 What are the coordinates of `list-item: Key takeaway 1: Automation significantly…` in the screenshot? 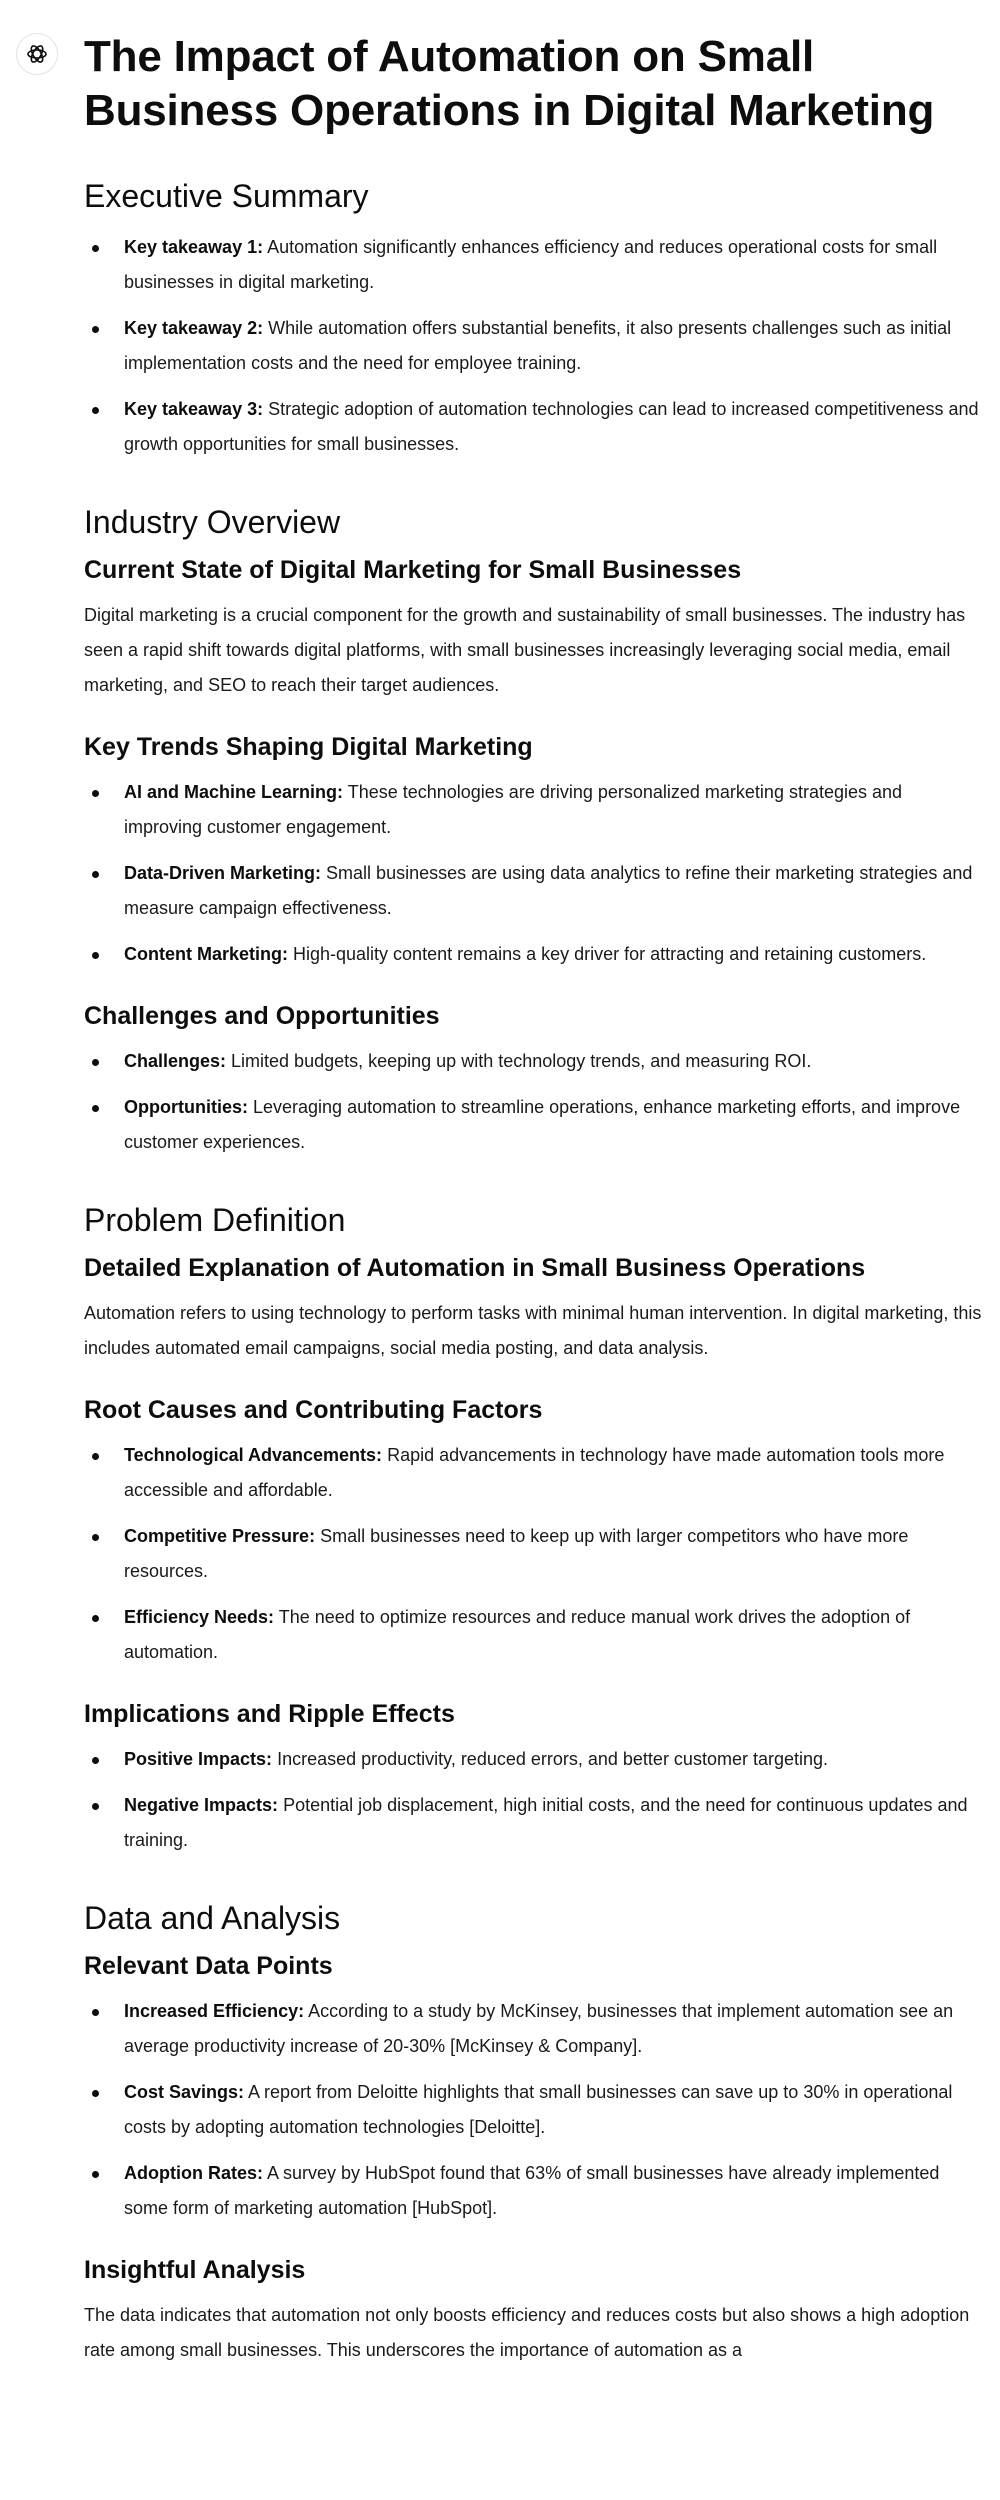 It's located at (534, 265).